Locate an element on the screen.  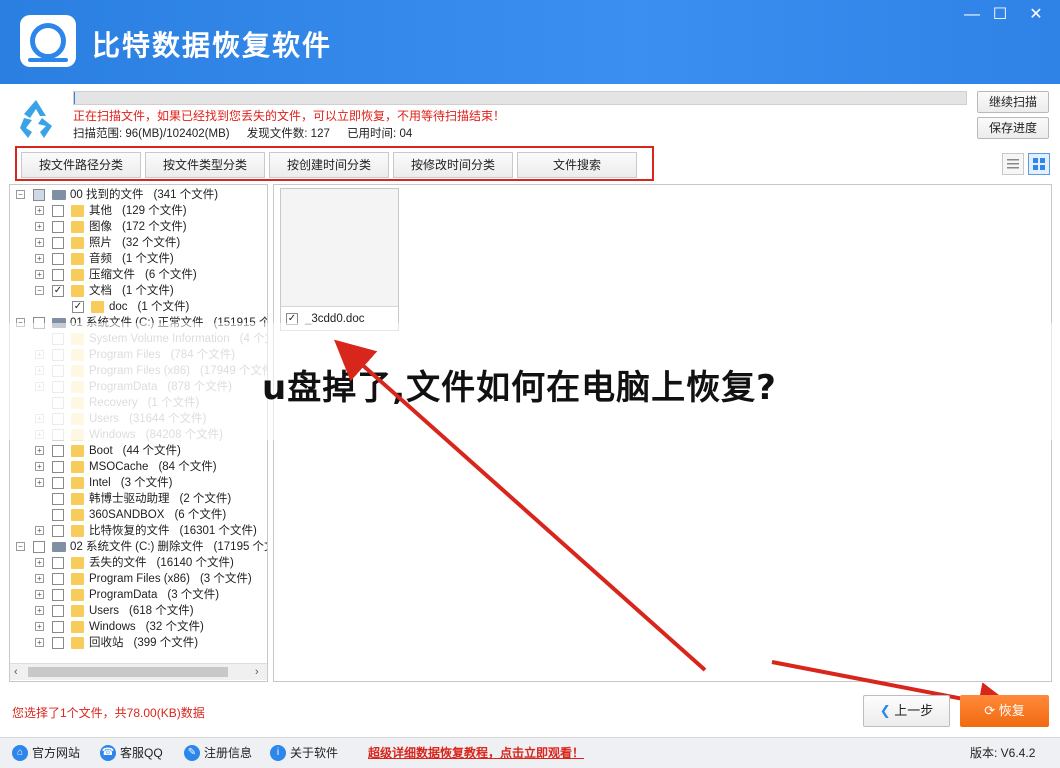
tree-row: + ProgramData (3 个文件) is located at coordinates (138, 595).